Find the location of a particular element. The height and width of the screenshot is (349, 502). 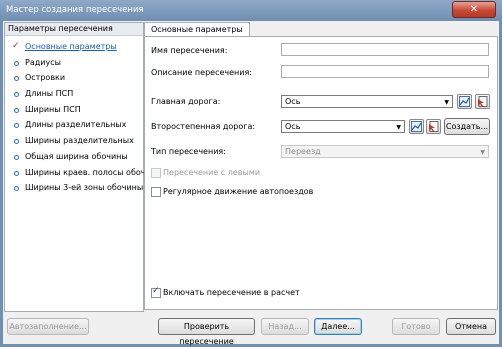

sidebar-item-islands: Островки is located at coordinates (74, 78).